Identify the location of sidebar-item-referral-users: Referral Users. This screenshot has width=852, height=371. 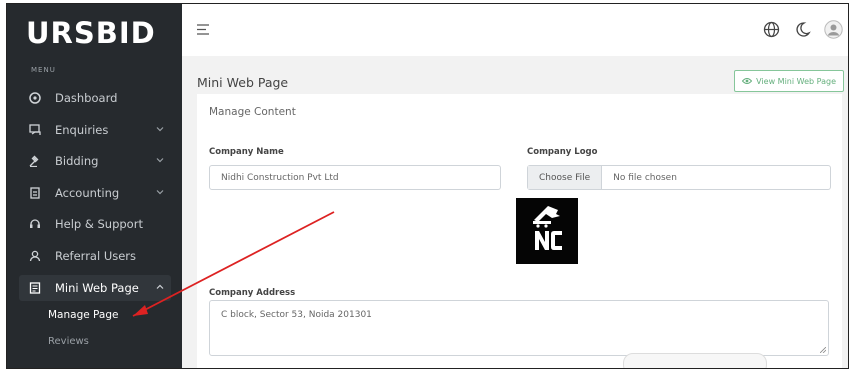
(95, 256).